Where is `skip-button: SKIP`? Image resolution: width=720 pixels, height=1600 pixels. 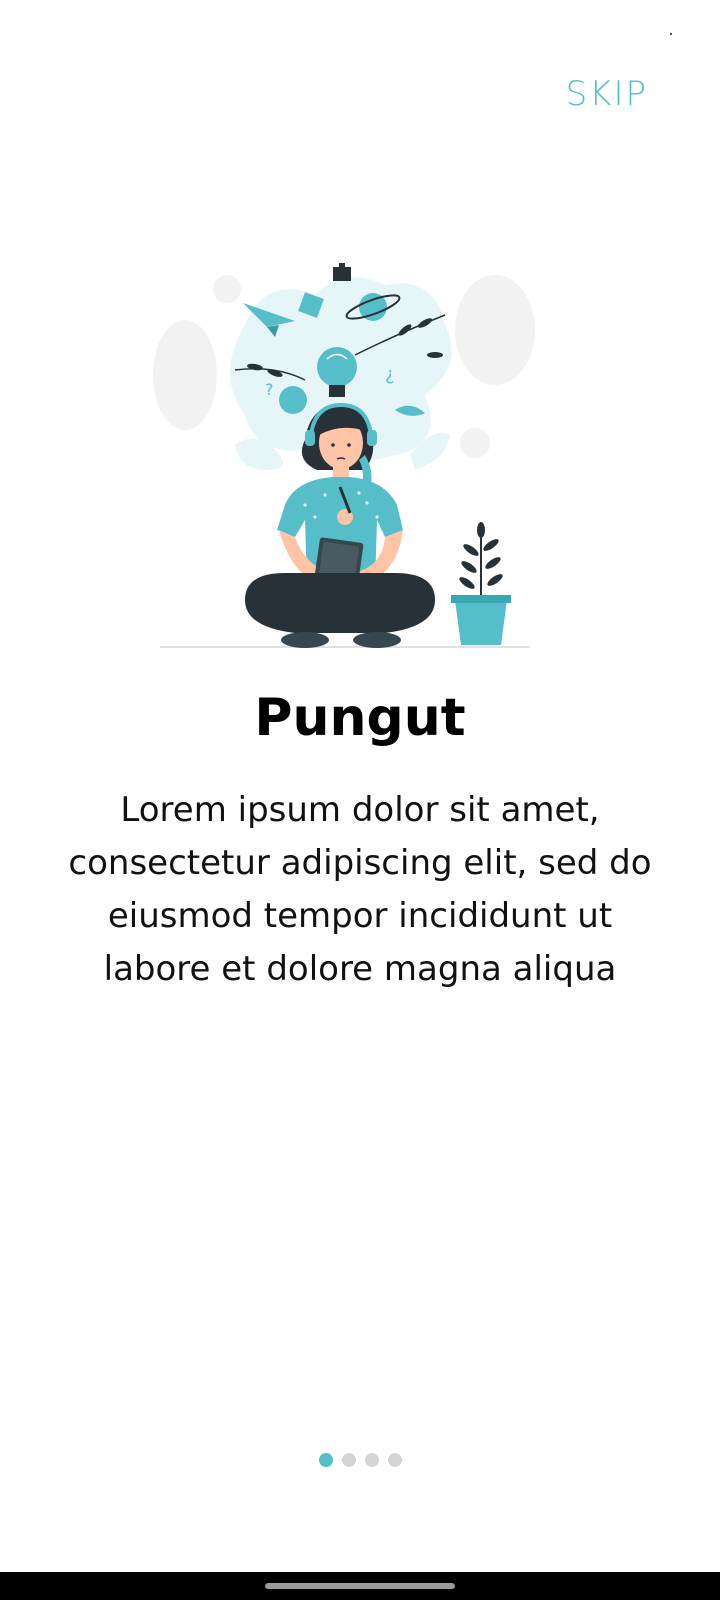 skip-button: SKIP is located at coordinates (607, 94).